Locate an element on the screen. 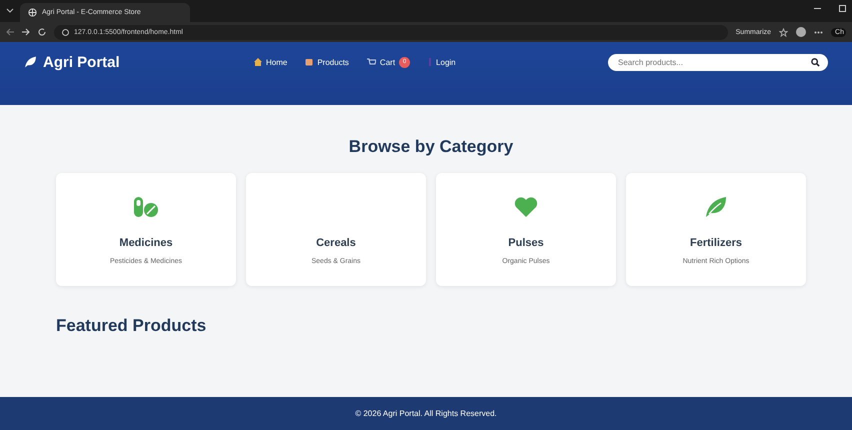  copyright-text: © 2026 Agri Portal. All Rights Reserved. is located at coordinates (426, 413).